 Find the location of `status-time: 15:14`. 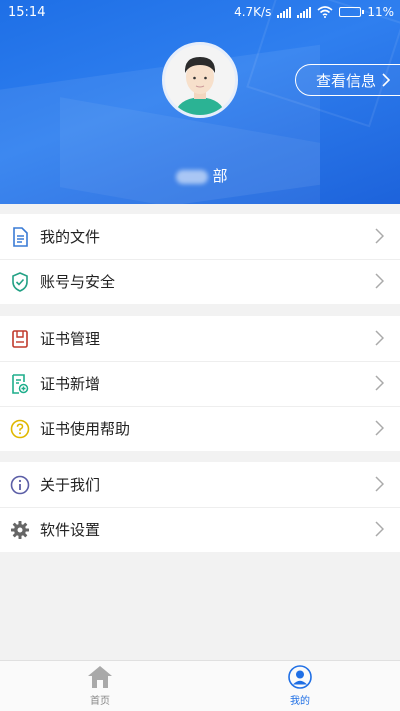

status-time: 15:14 is located at coordinates (27, 12).